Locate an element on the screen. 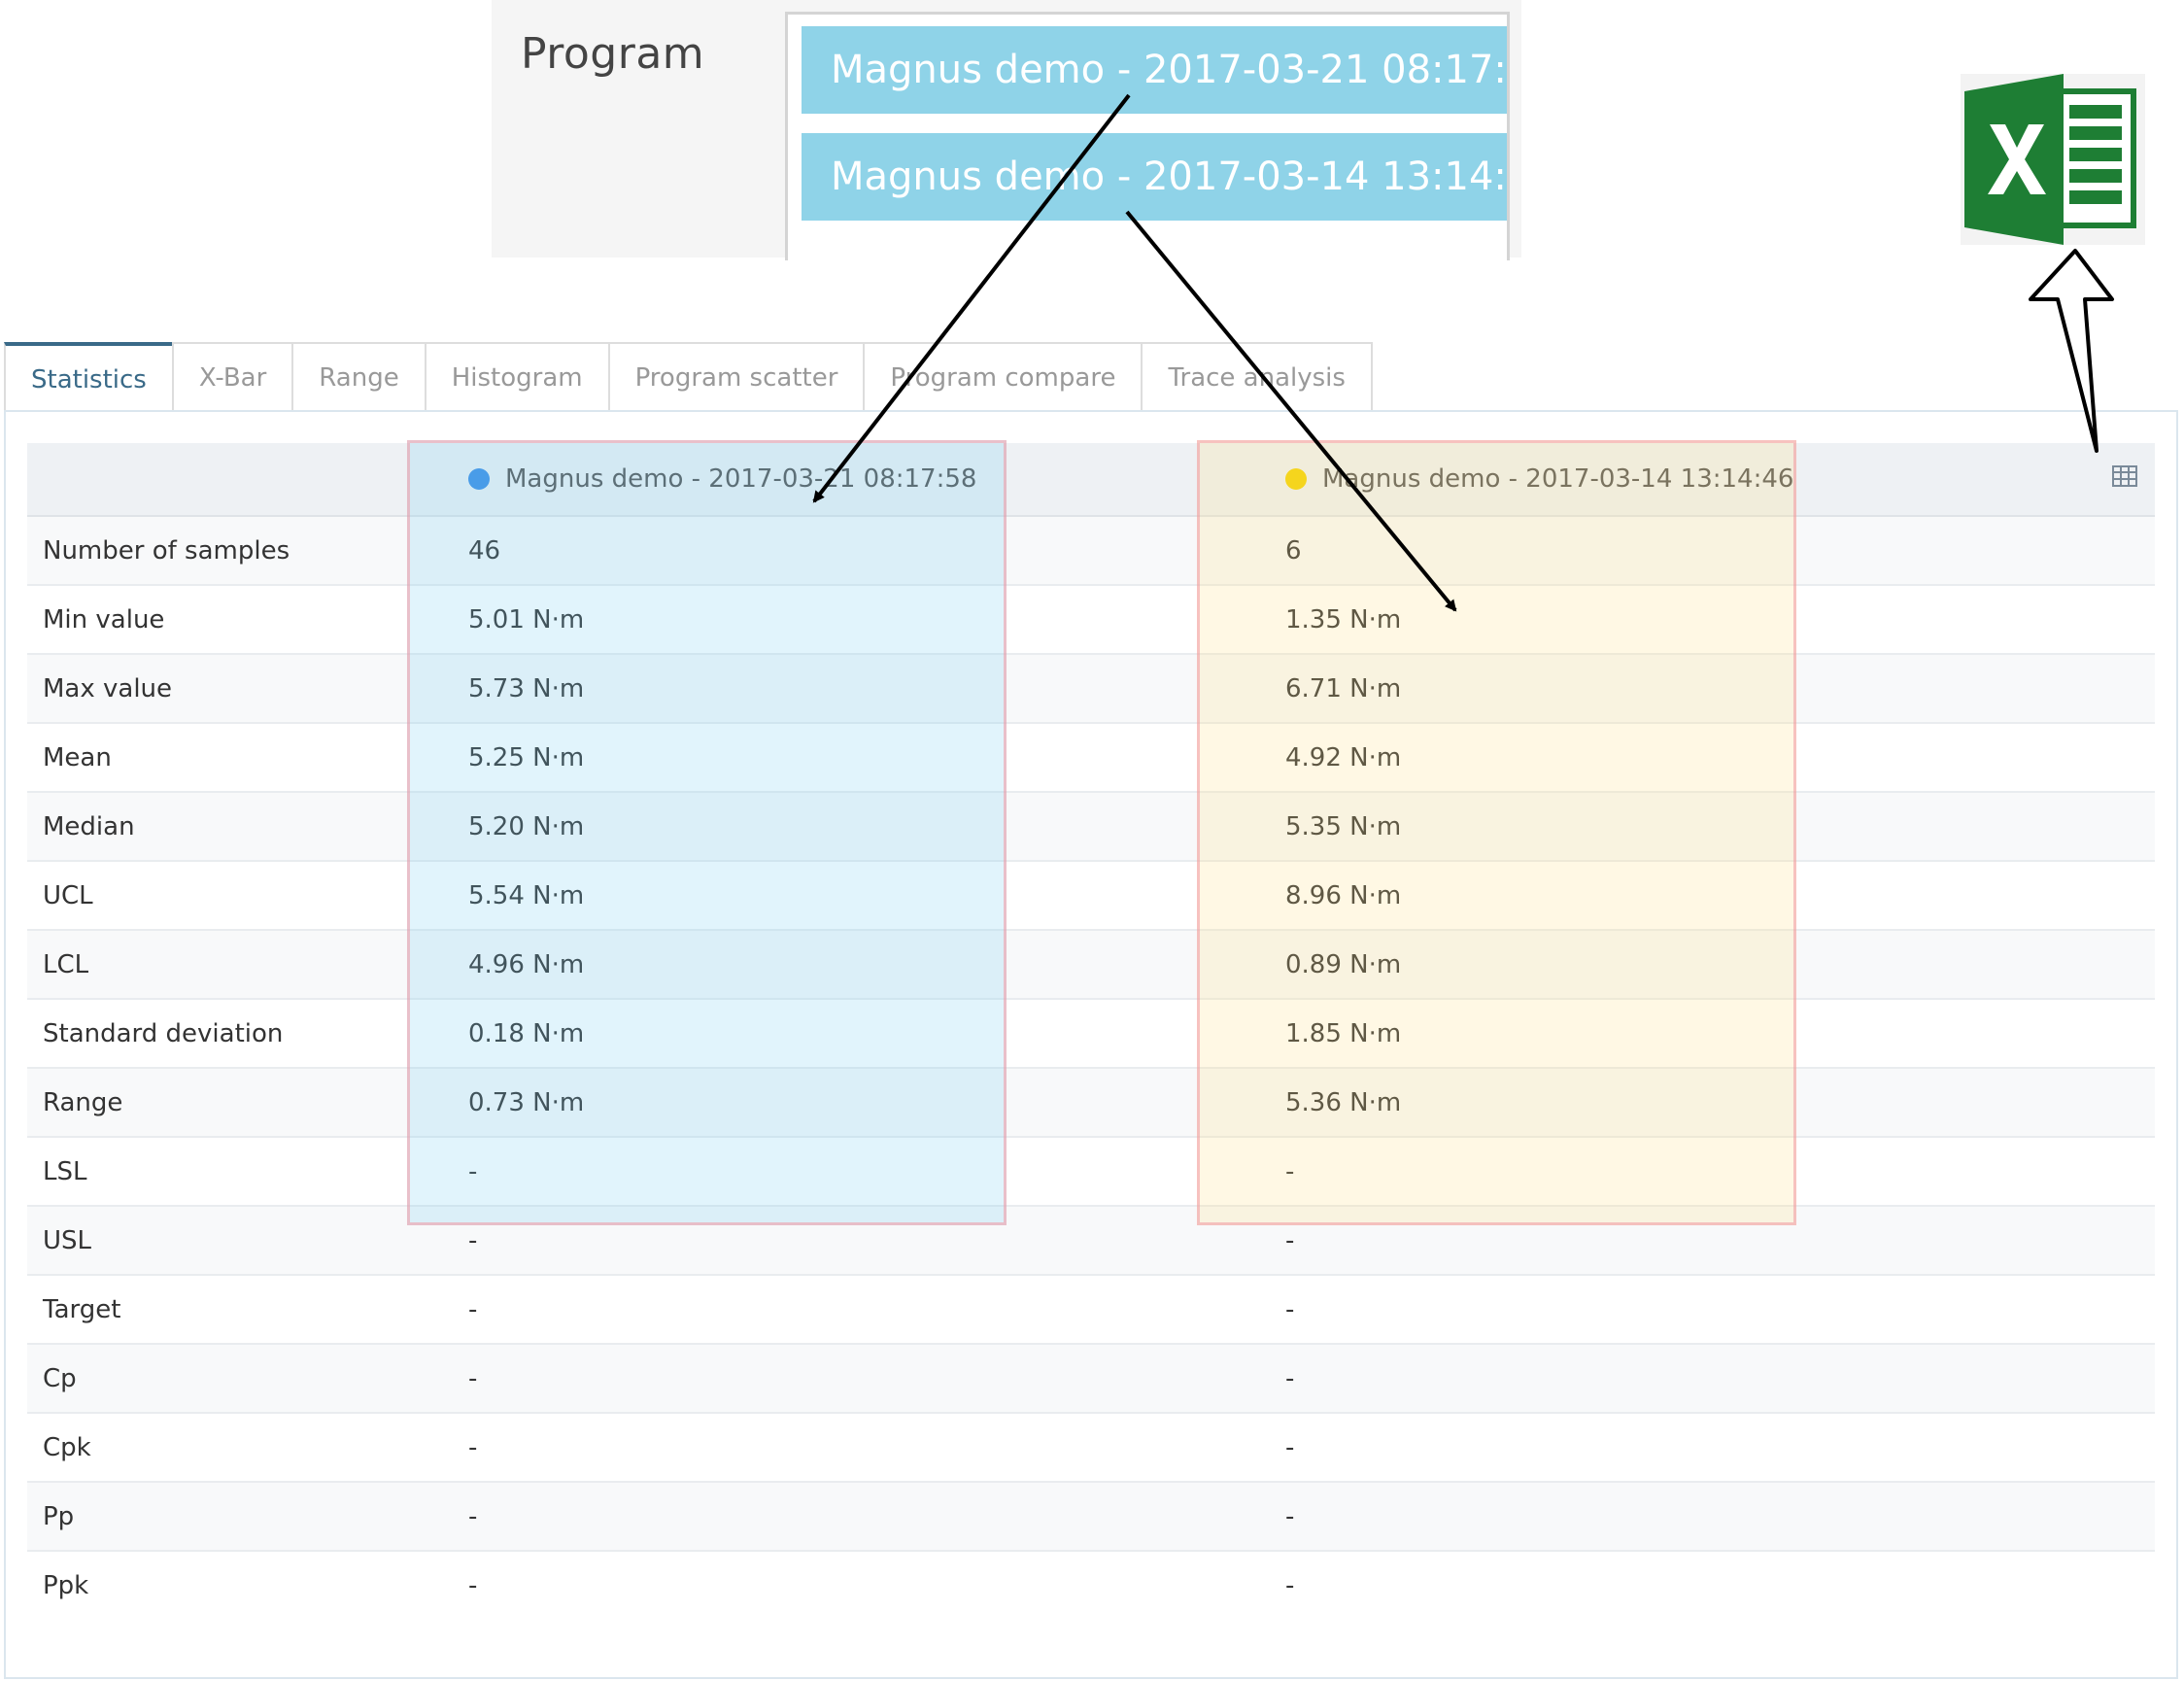 This screenshot has width=2184, height=1681. value-program-2: 4.92 N·m is located at coordinates (1706, 757).